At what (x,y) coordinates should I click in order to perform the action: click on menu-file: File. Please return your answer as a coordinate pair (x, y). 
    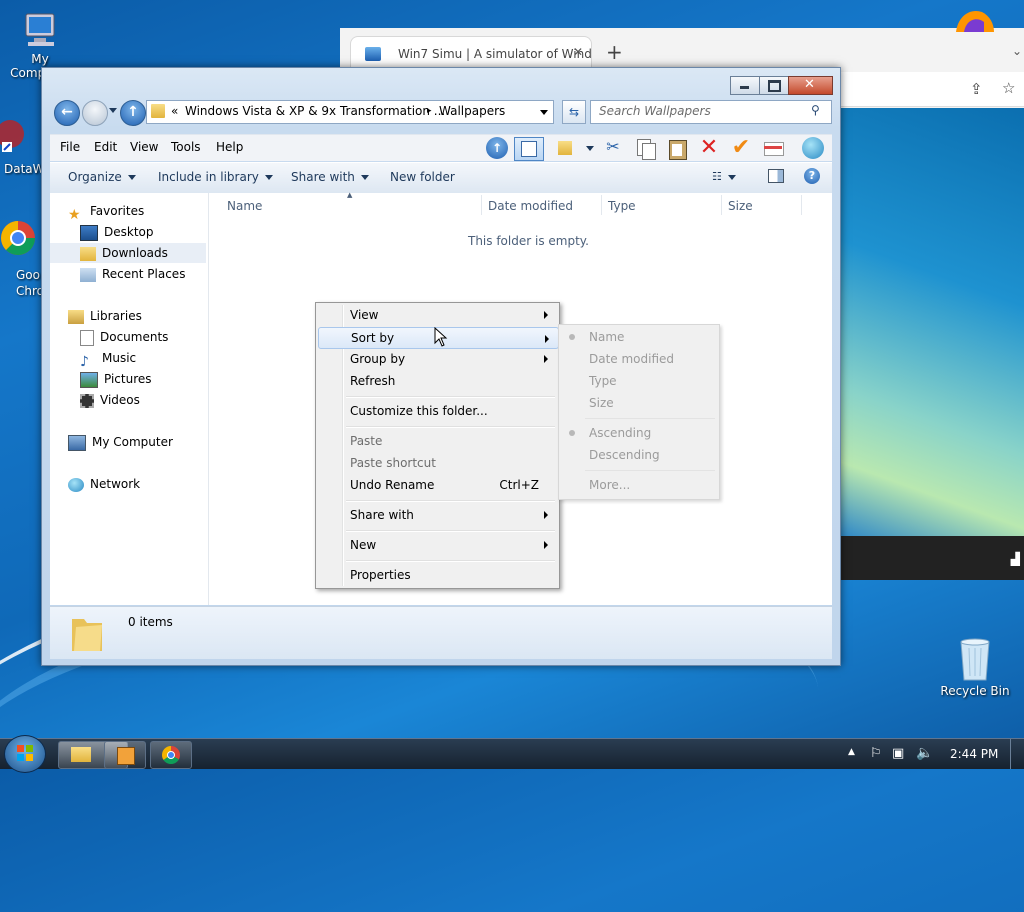
    Looking at the image, I should click on (70, 147).